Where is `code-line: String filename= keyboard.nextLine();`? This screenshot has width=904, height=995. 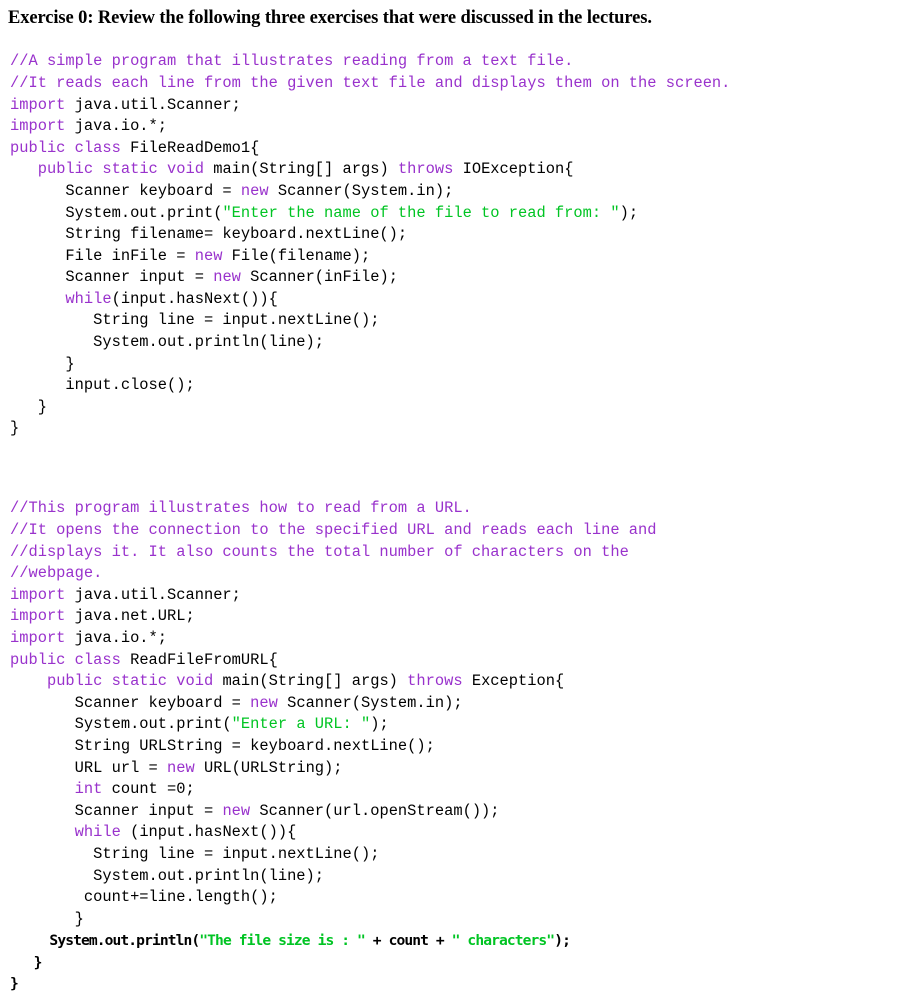 code-line: String filename= keyboard.nextLine(); is located at coordinates (457, 235).